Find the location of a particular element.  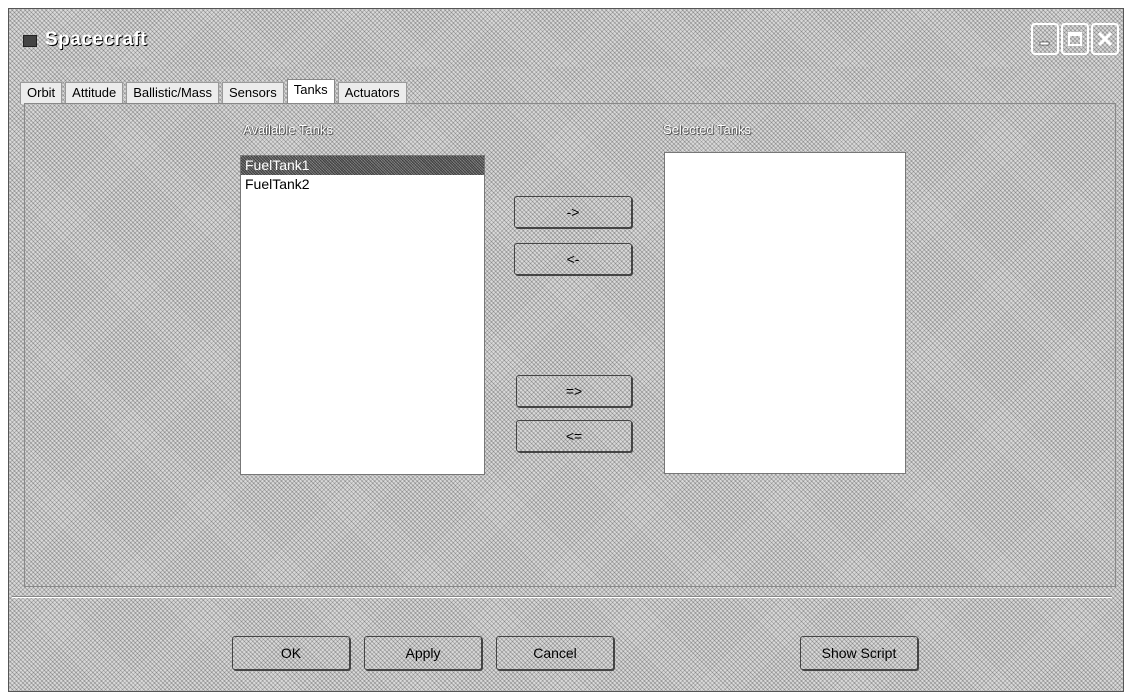

tab-attitude: Attitude is located at coordinates (94, 93).